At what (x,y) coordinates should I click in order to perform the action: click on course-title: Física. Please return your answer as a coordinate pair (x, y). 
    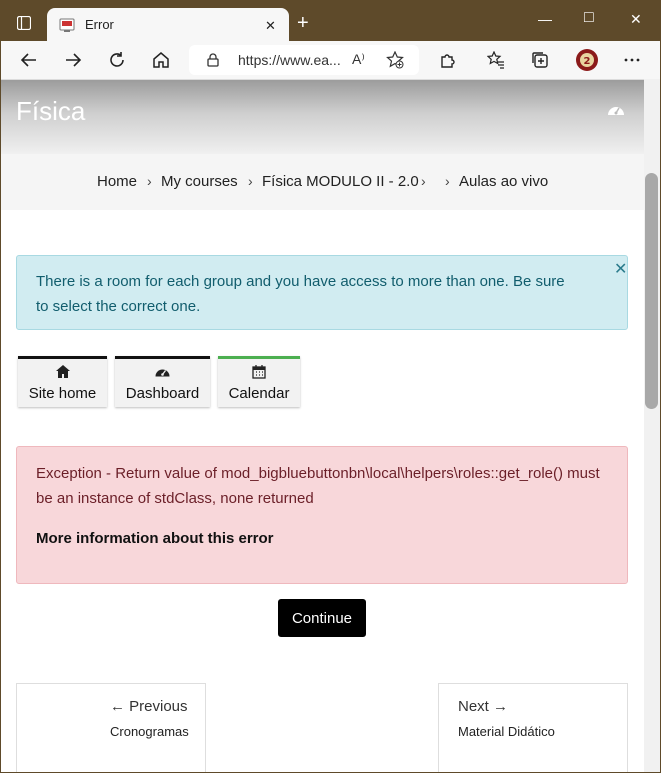
    Looking at the image, I should click on (51, 111).